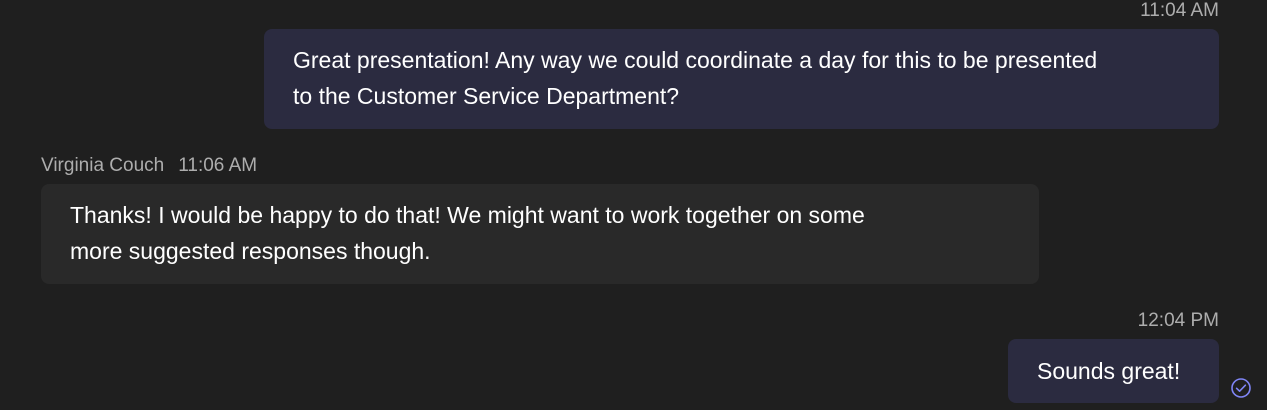  I want to click on message-bubble-outgoing: Sounds great!, so click(1113, 371).